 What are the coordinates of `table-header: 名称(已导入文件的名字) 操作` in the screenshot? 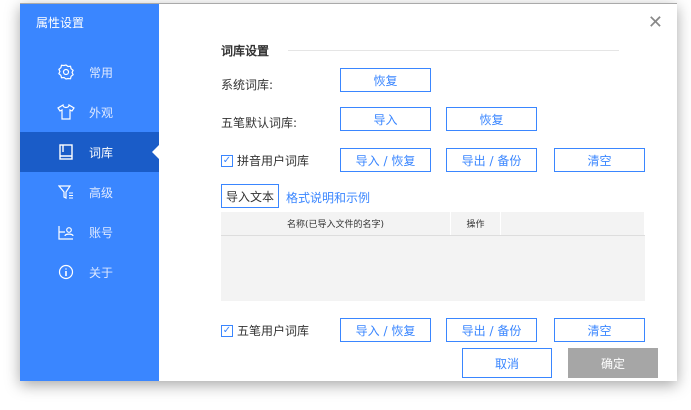 It's located at (433, 224).